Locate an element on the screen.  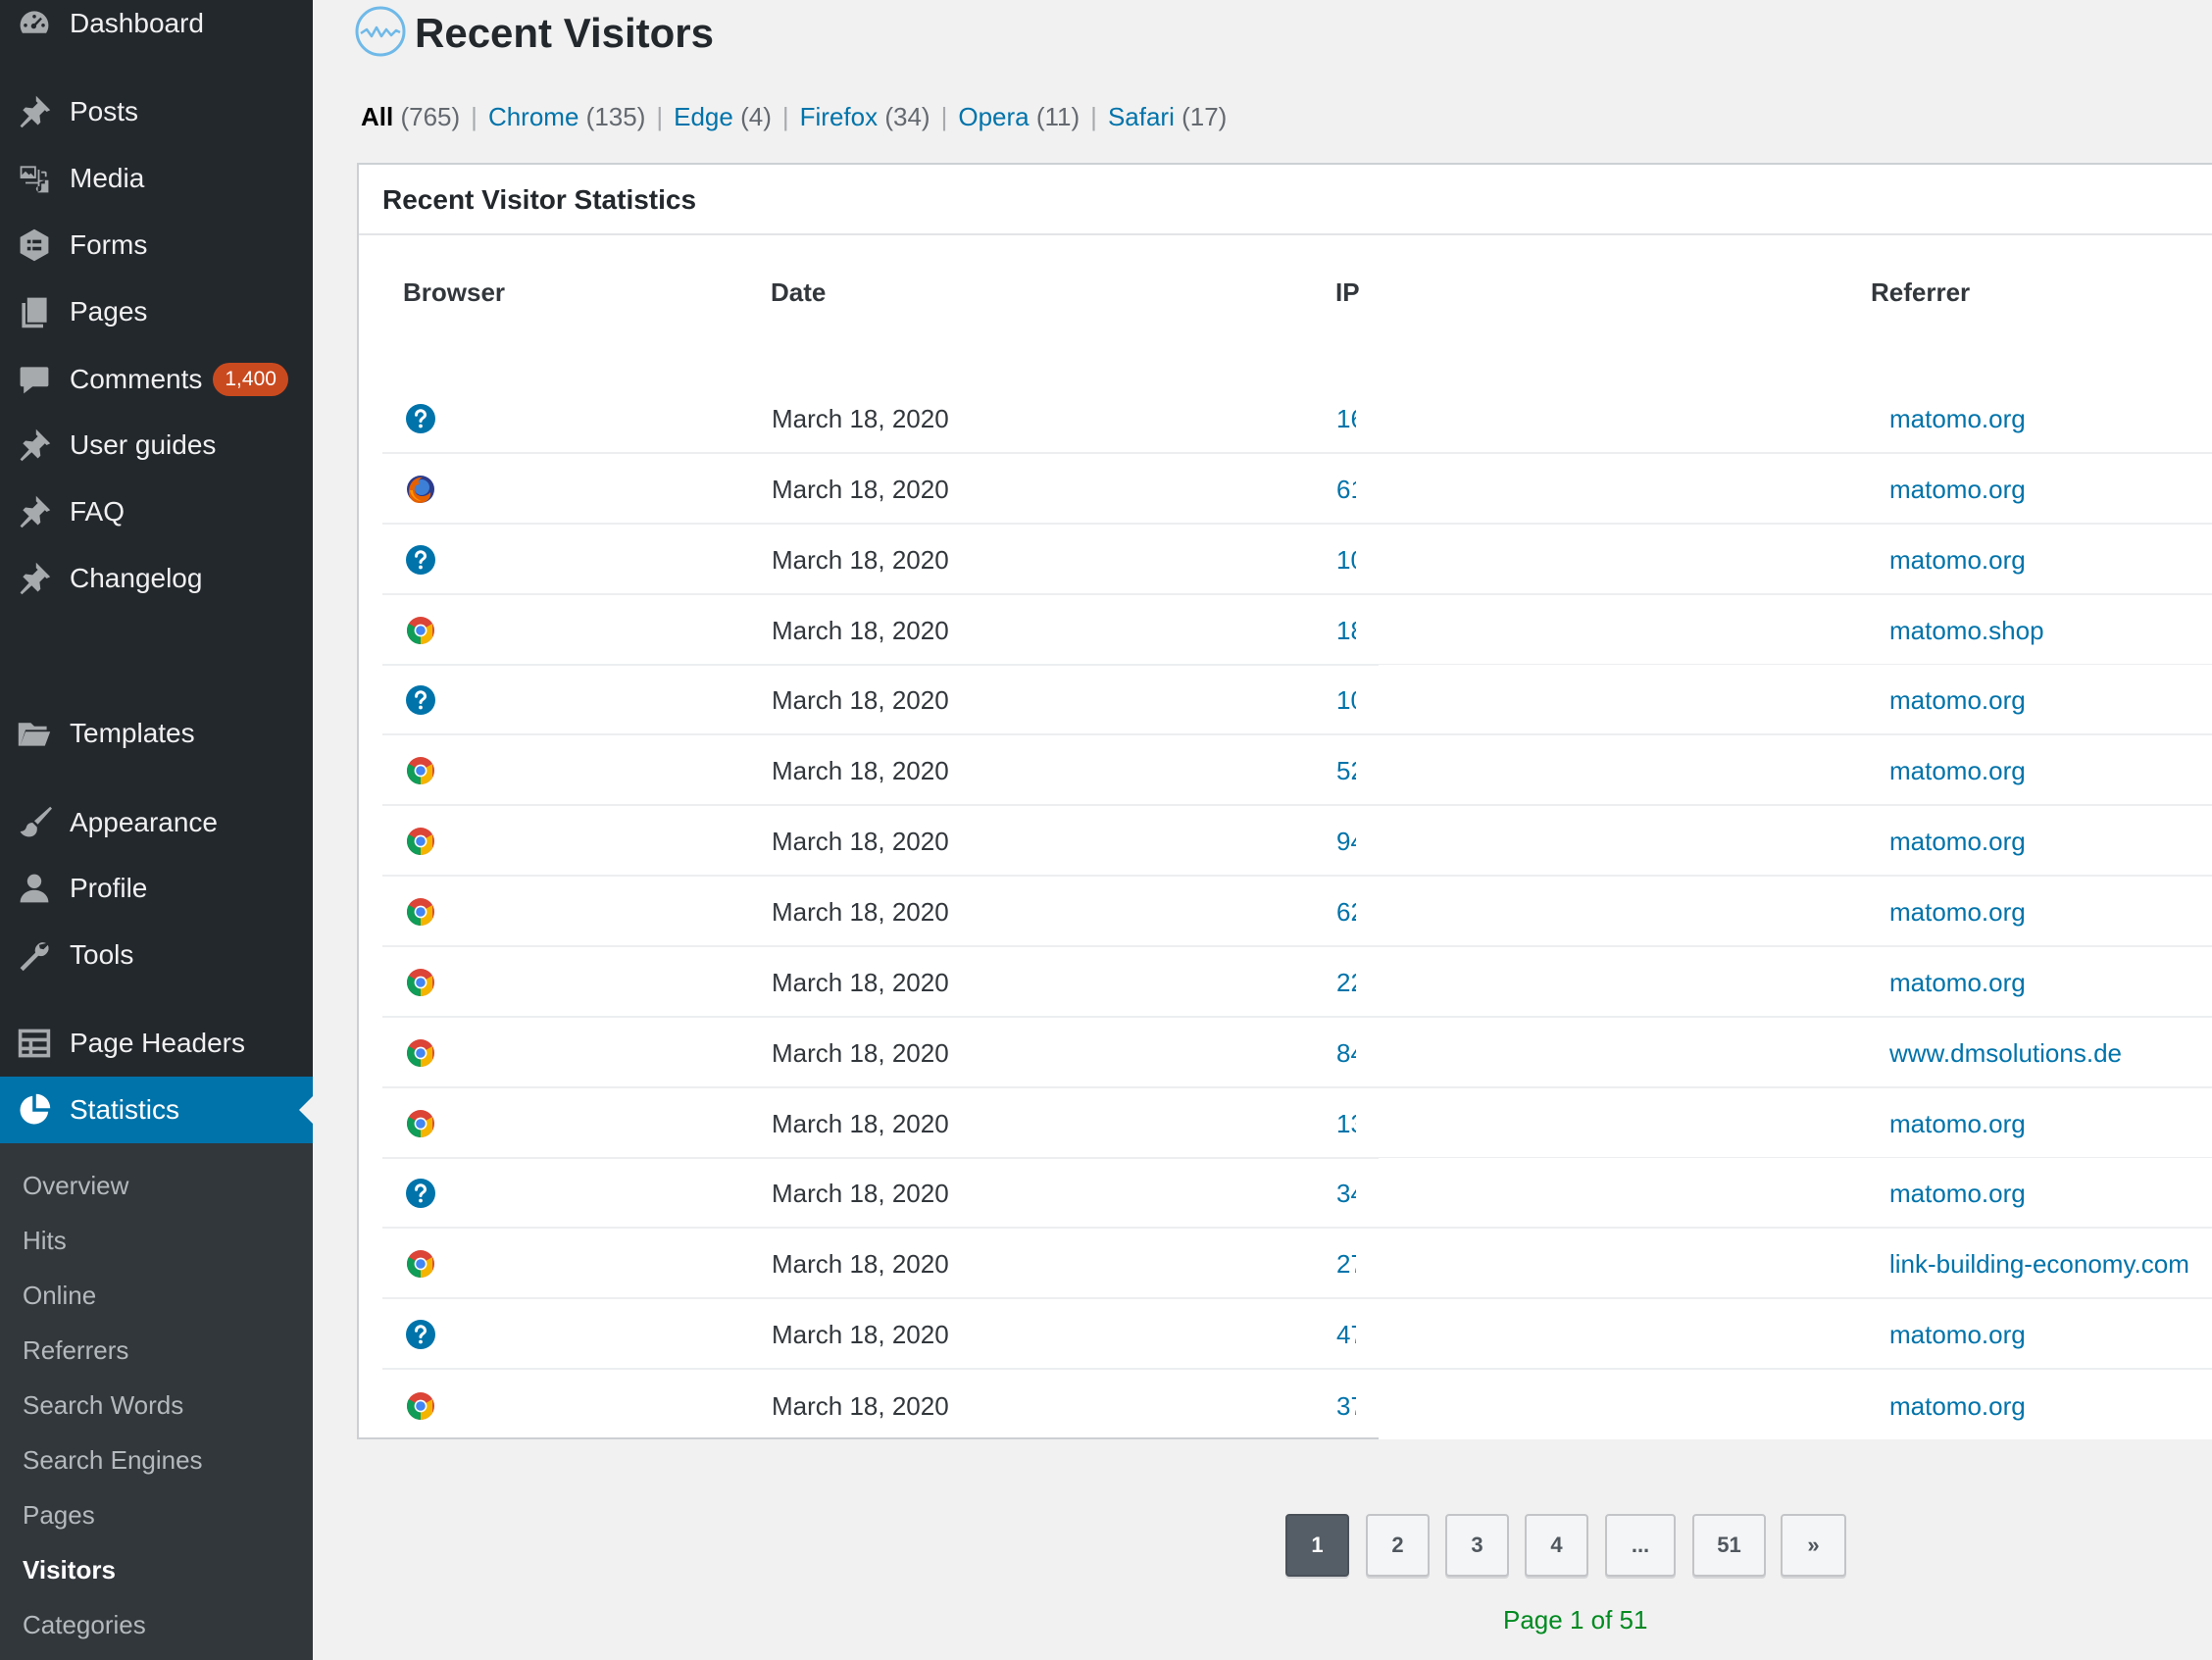
page-button-51: 51 is located at coordinates (1729, 1545).